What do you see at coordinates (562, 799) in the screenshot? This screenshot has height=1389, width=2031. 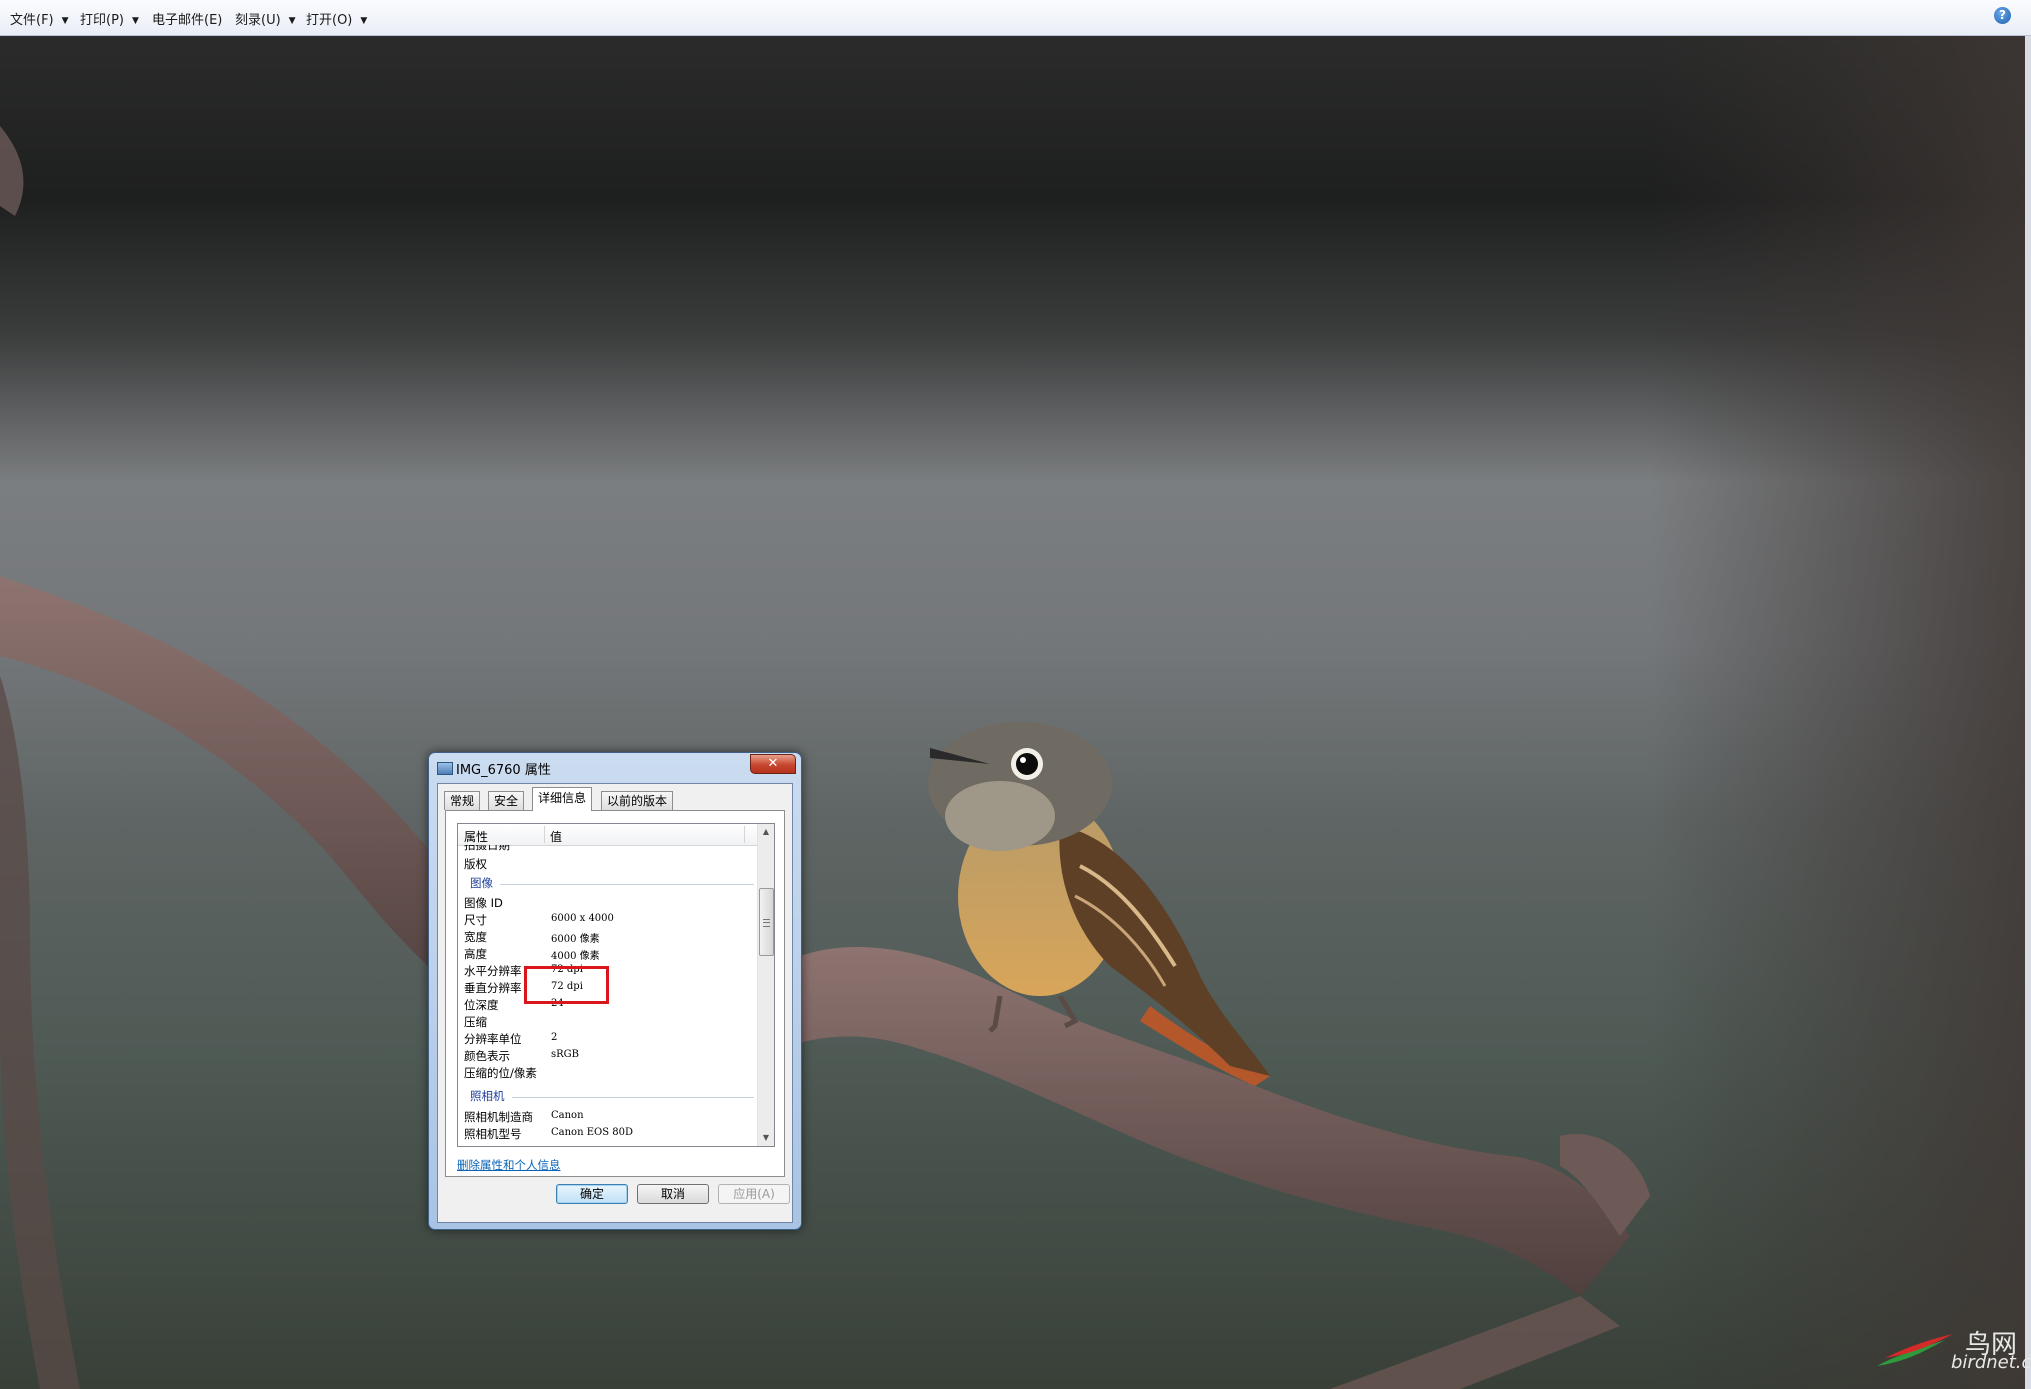 I see `tab-details: 详细信息` at bounding box center [562, 799].